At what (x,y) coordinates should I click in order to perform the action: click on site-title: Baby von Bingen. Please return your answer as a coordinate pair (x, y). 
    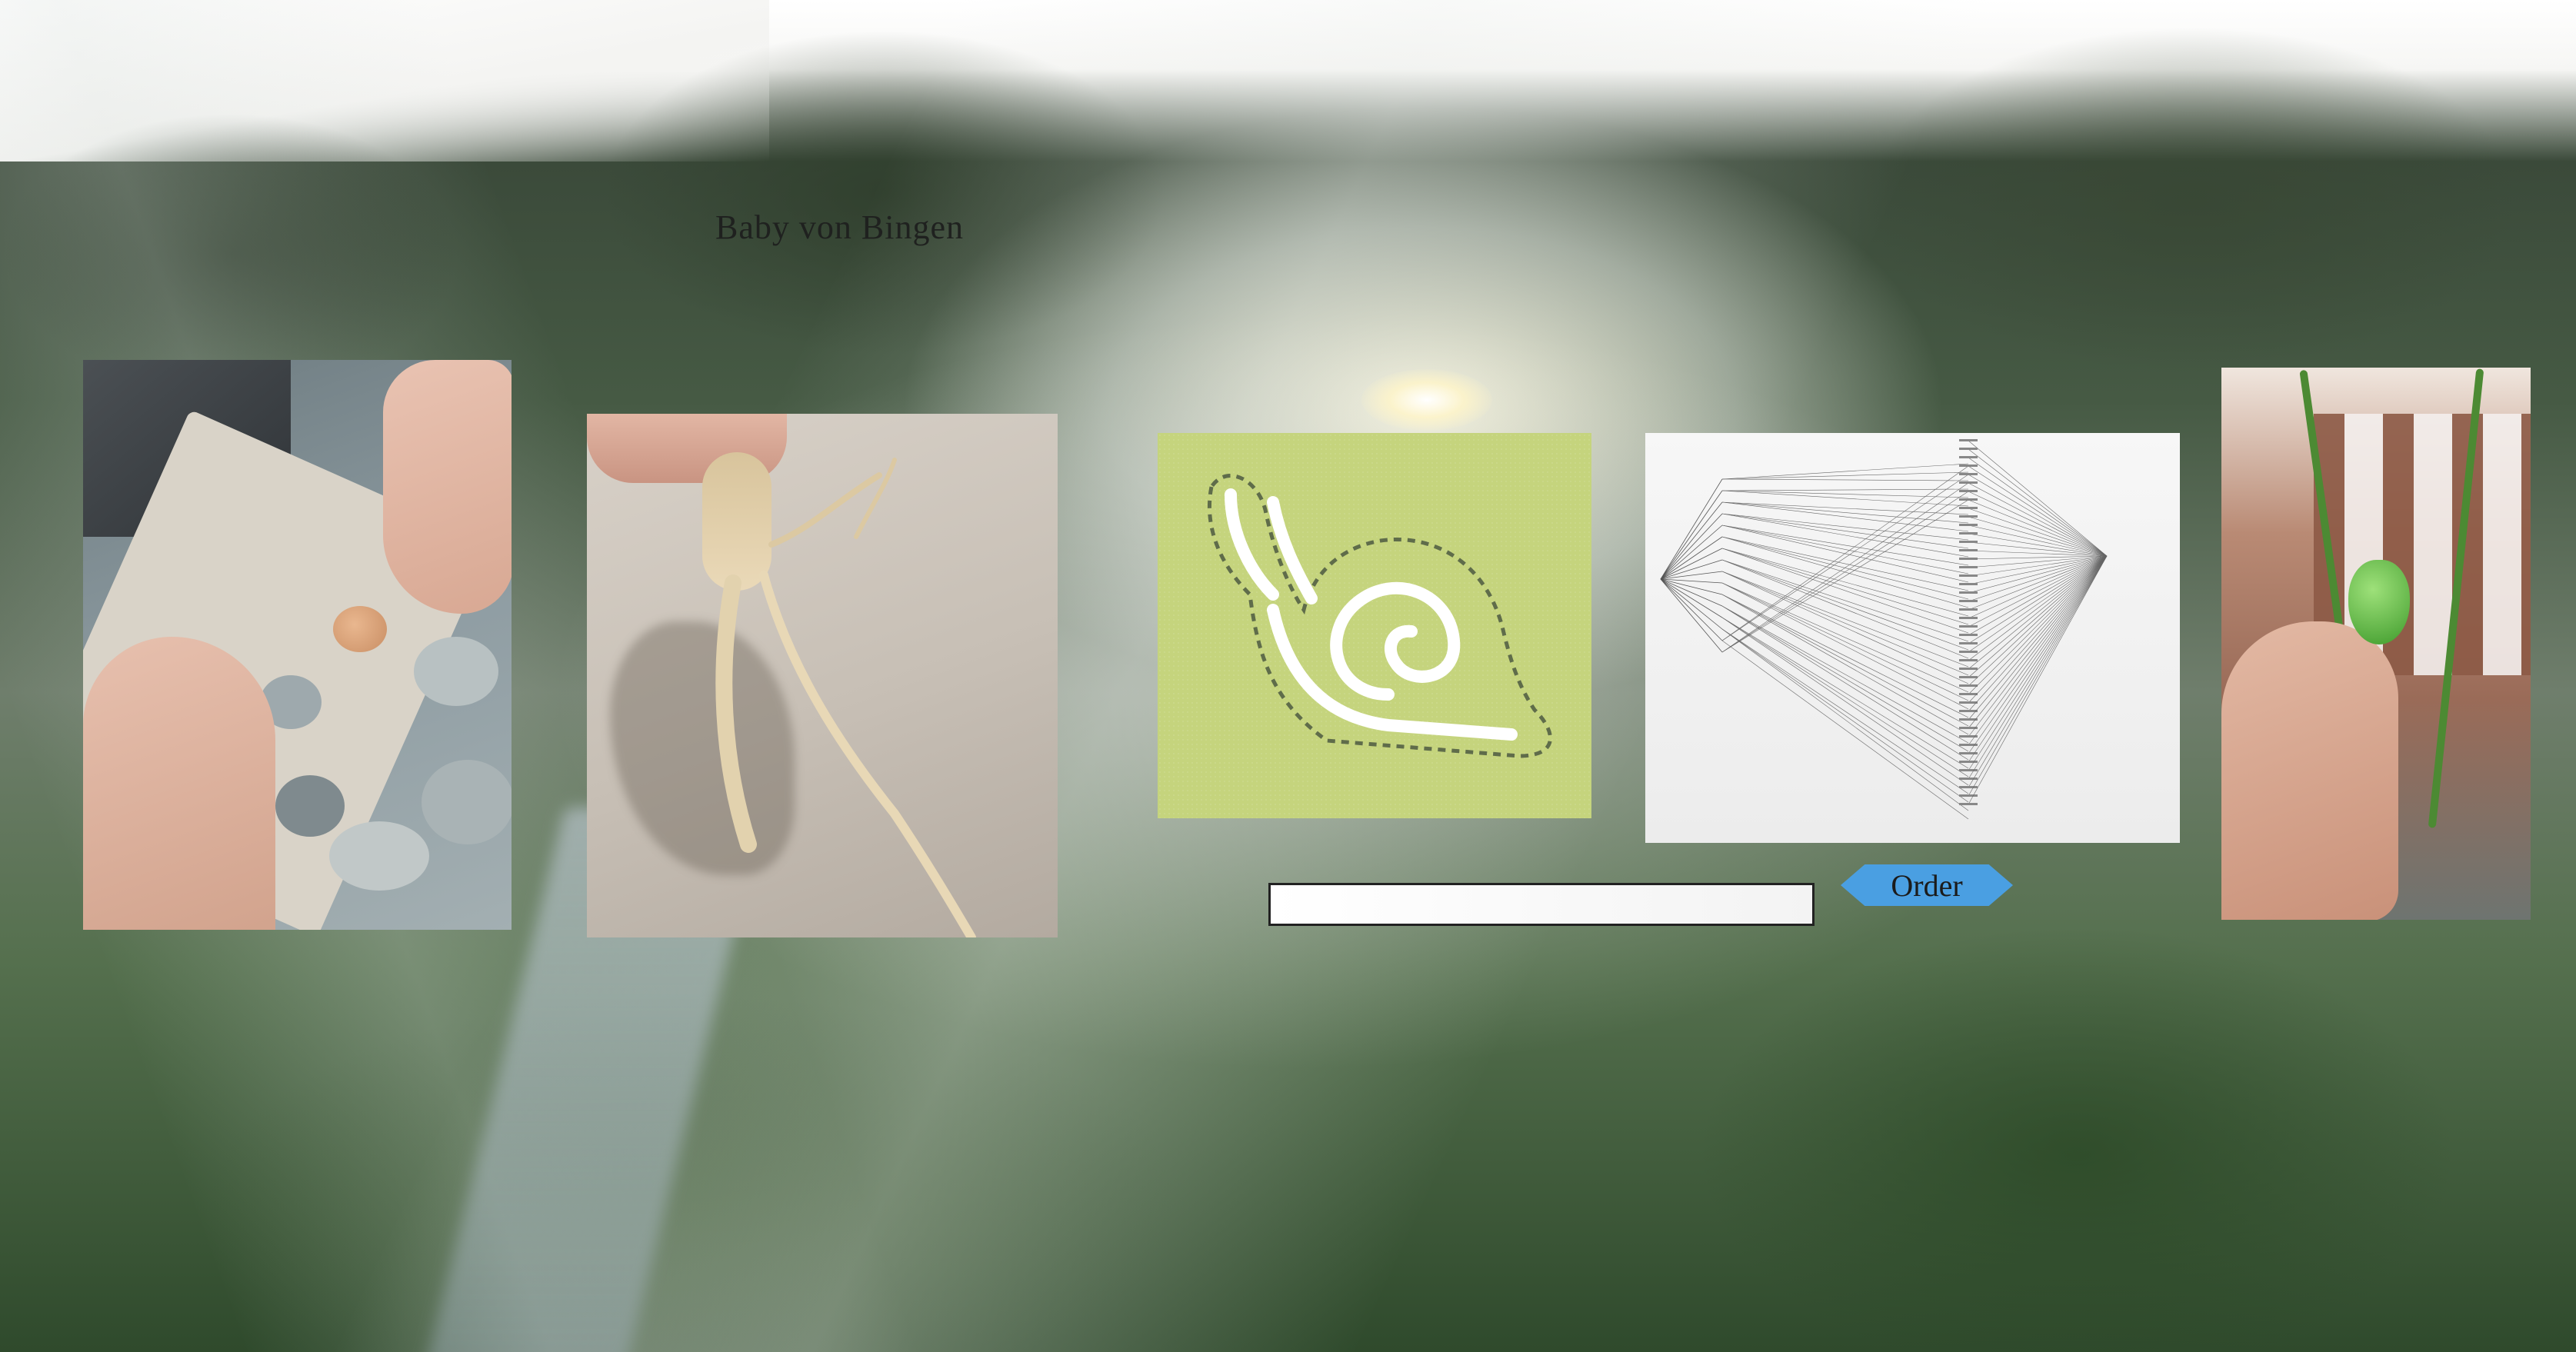
    Looking at the image, I should click on (839, 227).